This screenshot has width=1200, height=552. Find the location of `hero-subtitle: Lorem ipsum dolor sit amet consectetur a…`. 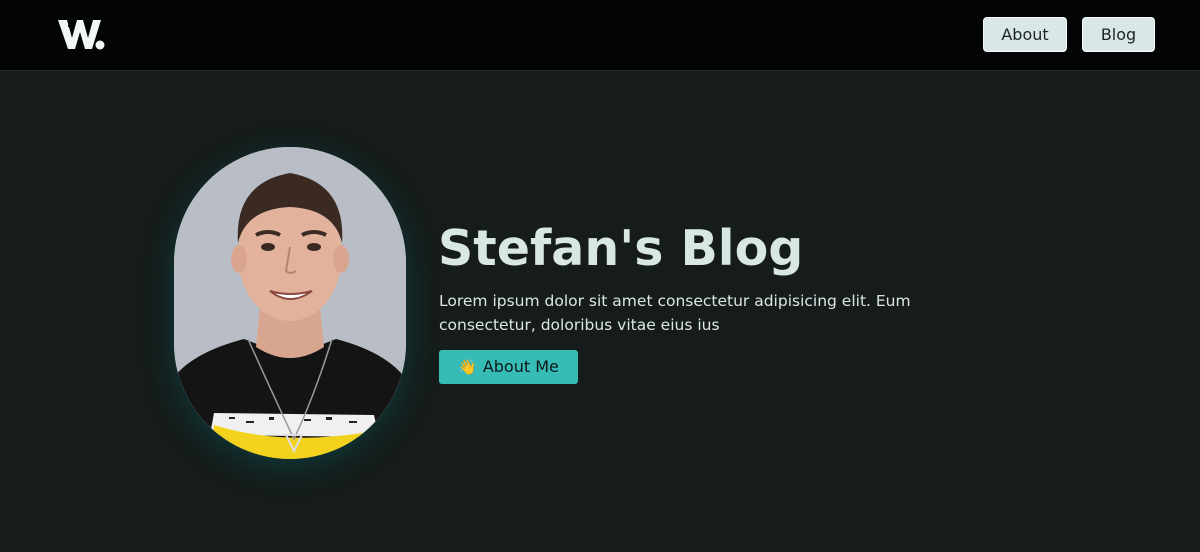

hero-subtitle: Lorem ipsum dolor sit amet consectetur a… is located at coordinates (675, 313).